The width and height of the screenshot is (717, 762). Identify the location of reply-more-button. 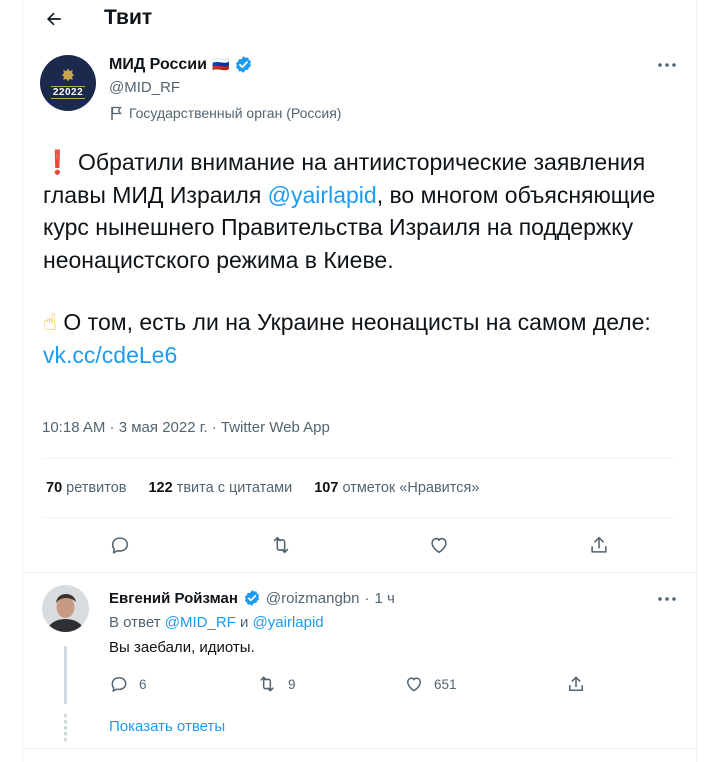
(667, 599).